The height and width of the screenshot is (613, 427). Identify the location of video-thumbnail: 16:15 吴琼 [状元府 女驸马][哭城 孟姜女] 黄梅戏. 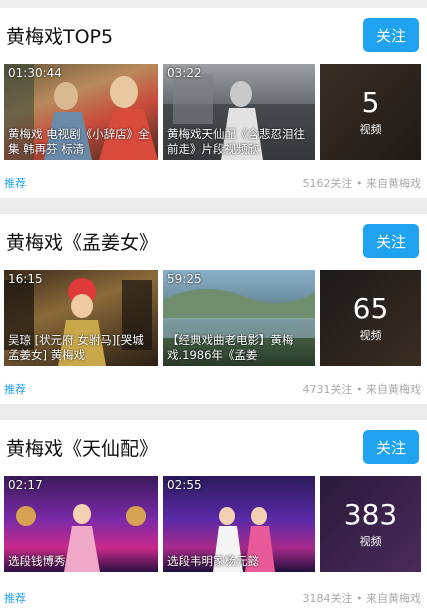
(81, 318).